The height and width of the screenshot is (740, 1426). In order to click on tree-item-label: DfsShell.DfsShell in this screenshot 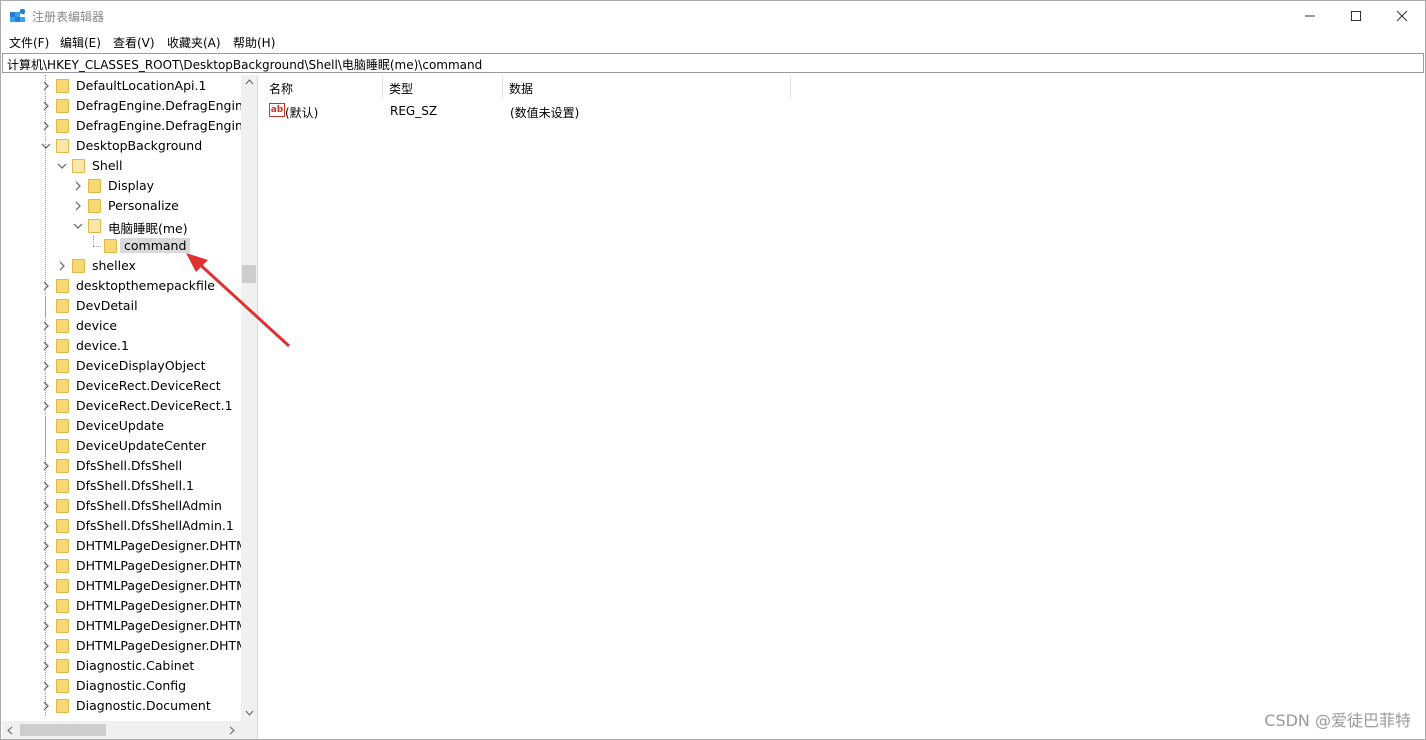, I will do `click(129, 465)`.